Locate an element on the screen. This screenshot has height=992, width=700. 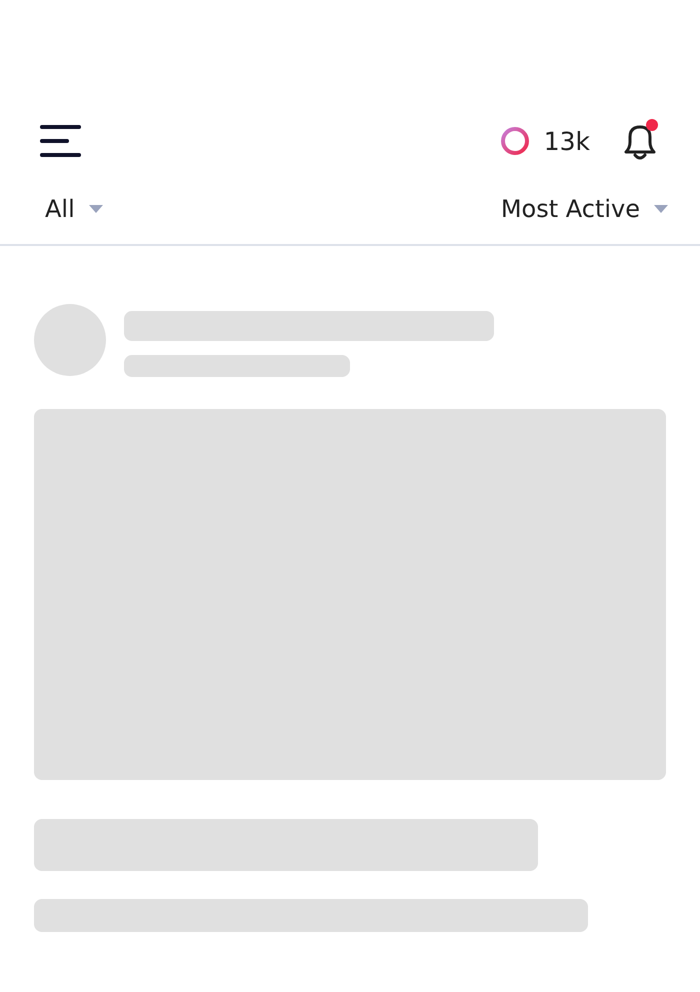
filter-dropdown: All is located at coordinates (74, 209).